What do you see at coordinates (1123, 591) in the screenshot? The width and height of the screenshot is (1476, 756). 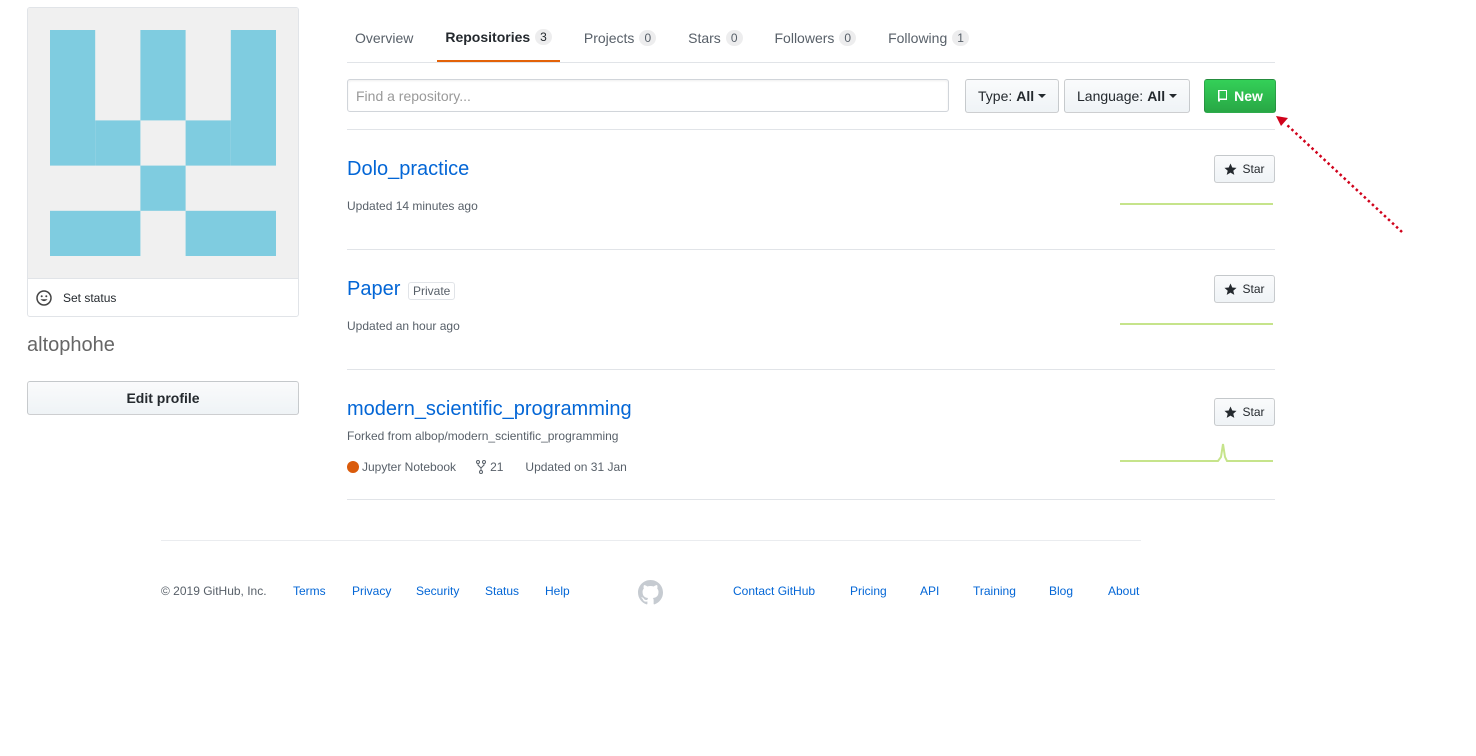 I see `footer-link-about: About` at bounding box center [1123, 591].